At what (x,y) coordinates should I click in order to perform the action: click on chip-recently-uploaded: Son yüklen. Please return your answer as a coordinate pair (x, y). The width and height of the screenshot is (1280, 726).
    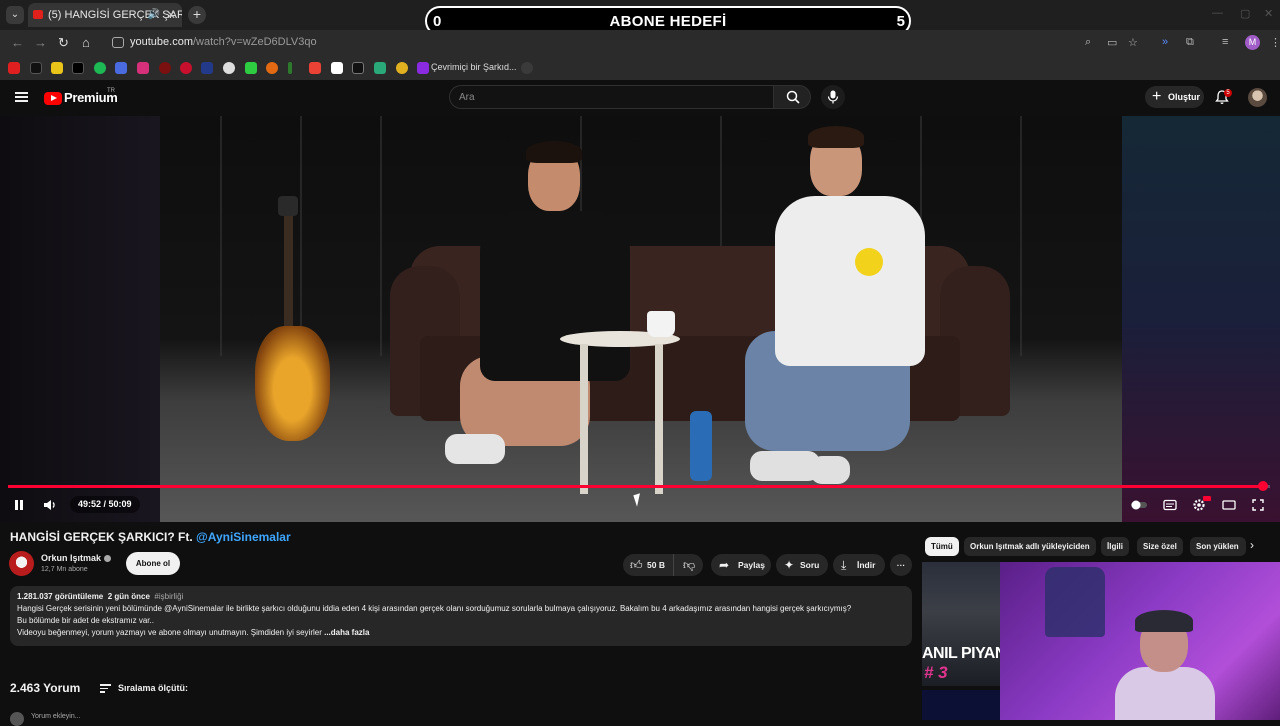
    Looking at the image, I should click on (1218, 546).